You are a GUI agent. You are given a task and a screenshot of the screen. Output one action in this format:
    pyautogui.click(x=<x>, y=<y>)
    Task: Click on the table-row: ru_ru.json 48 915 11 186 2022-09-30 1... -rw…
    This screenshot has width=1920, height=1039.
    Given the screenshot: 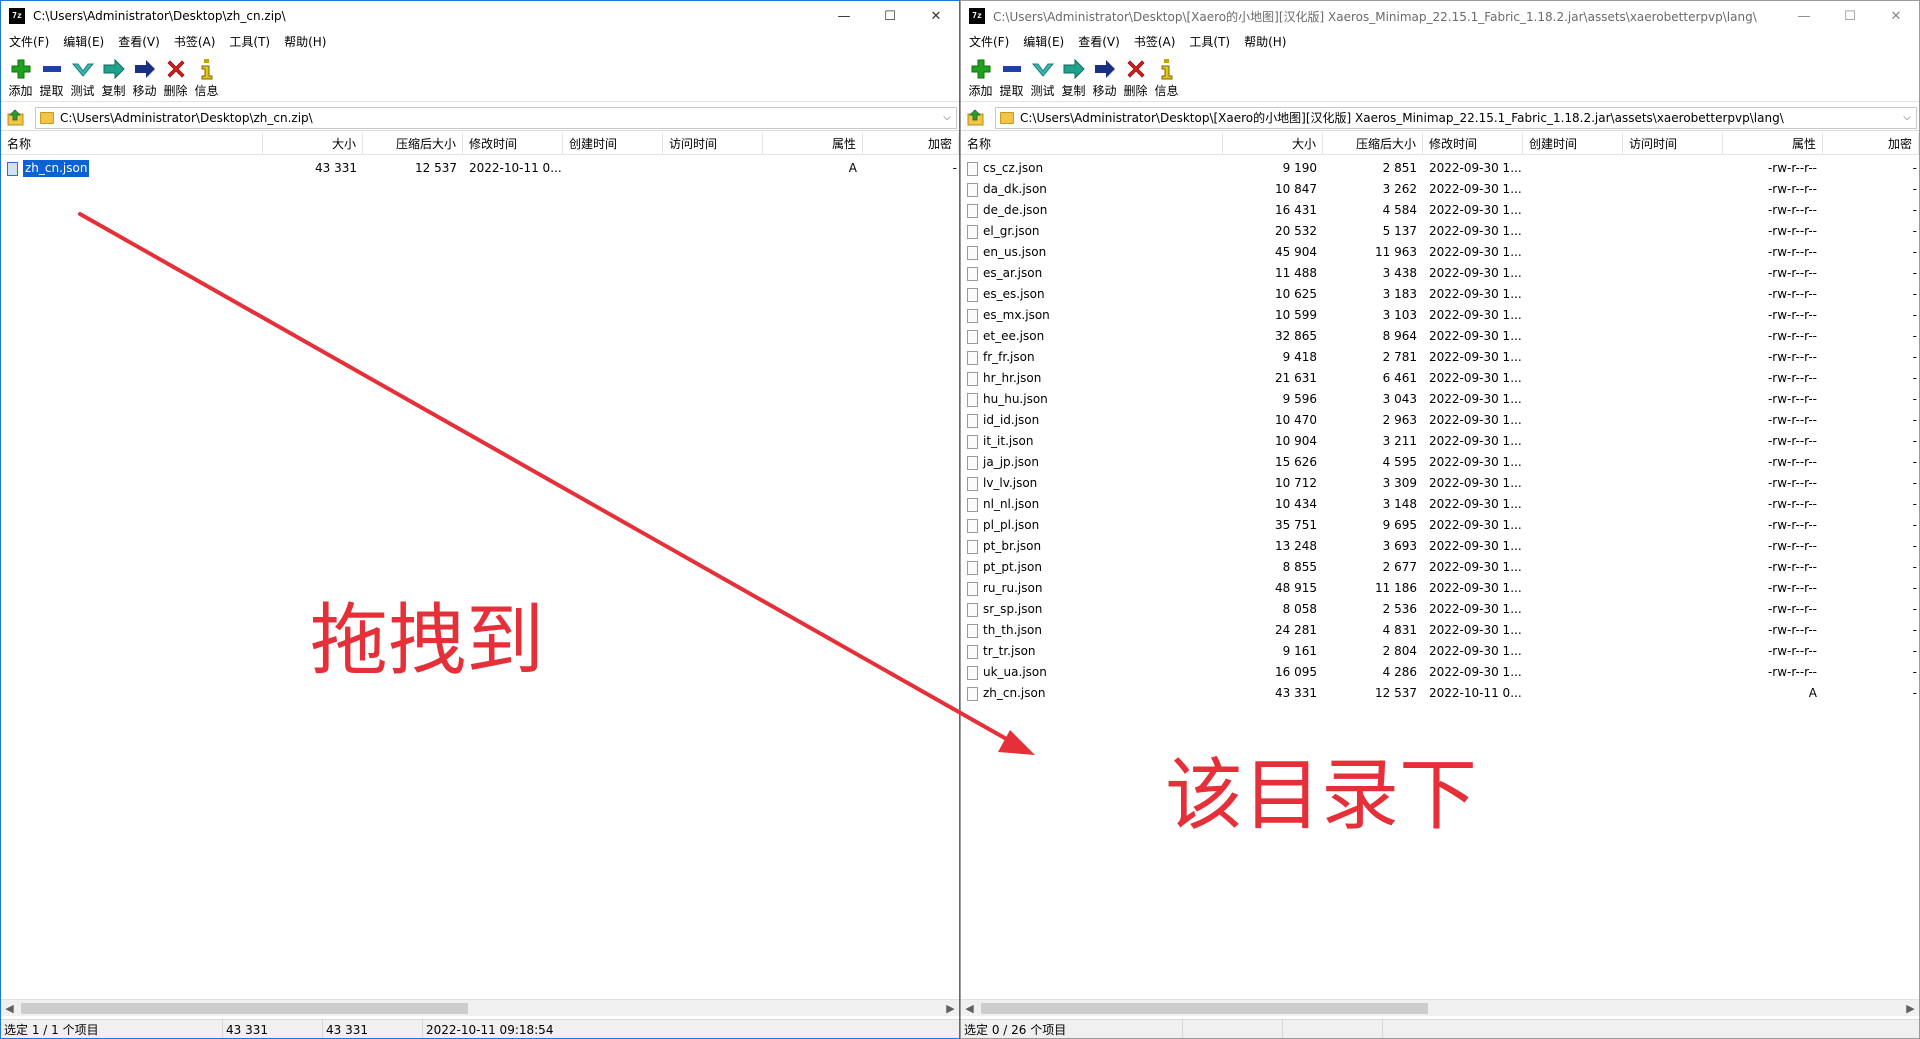 What is the action you would take?
    pyautogui.click(x=1440, y=588)
    